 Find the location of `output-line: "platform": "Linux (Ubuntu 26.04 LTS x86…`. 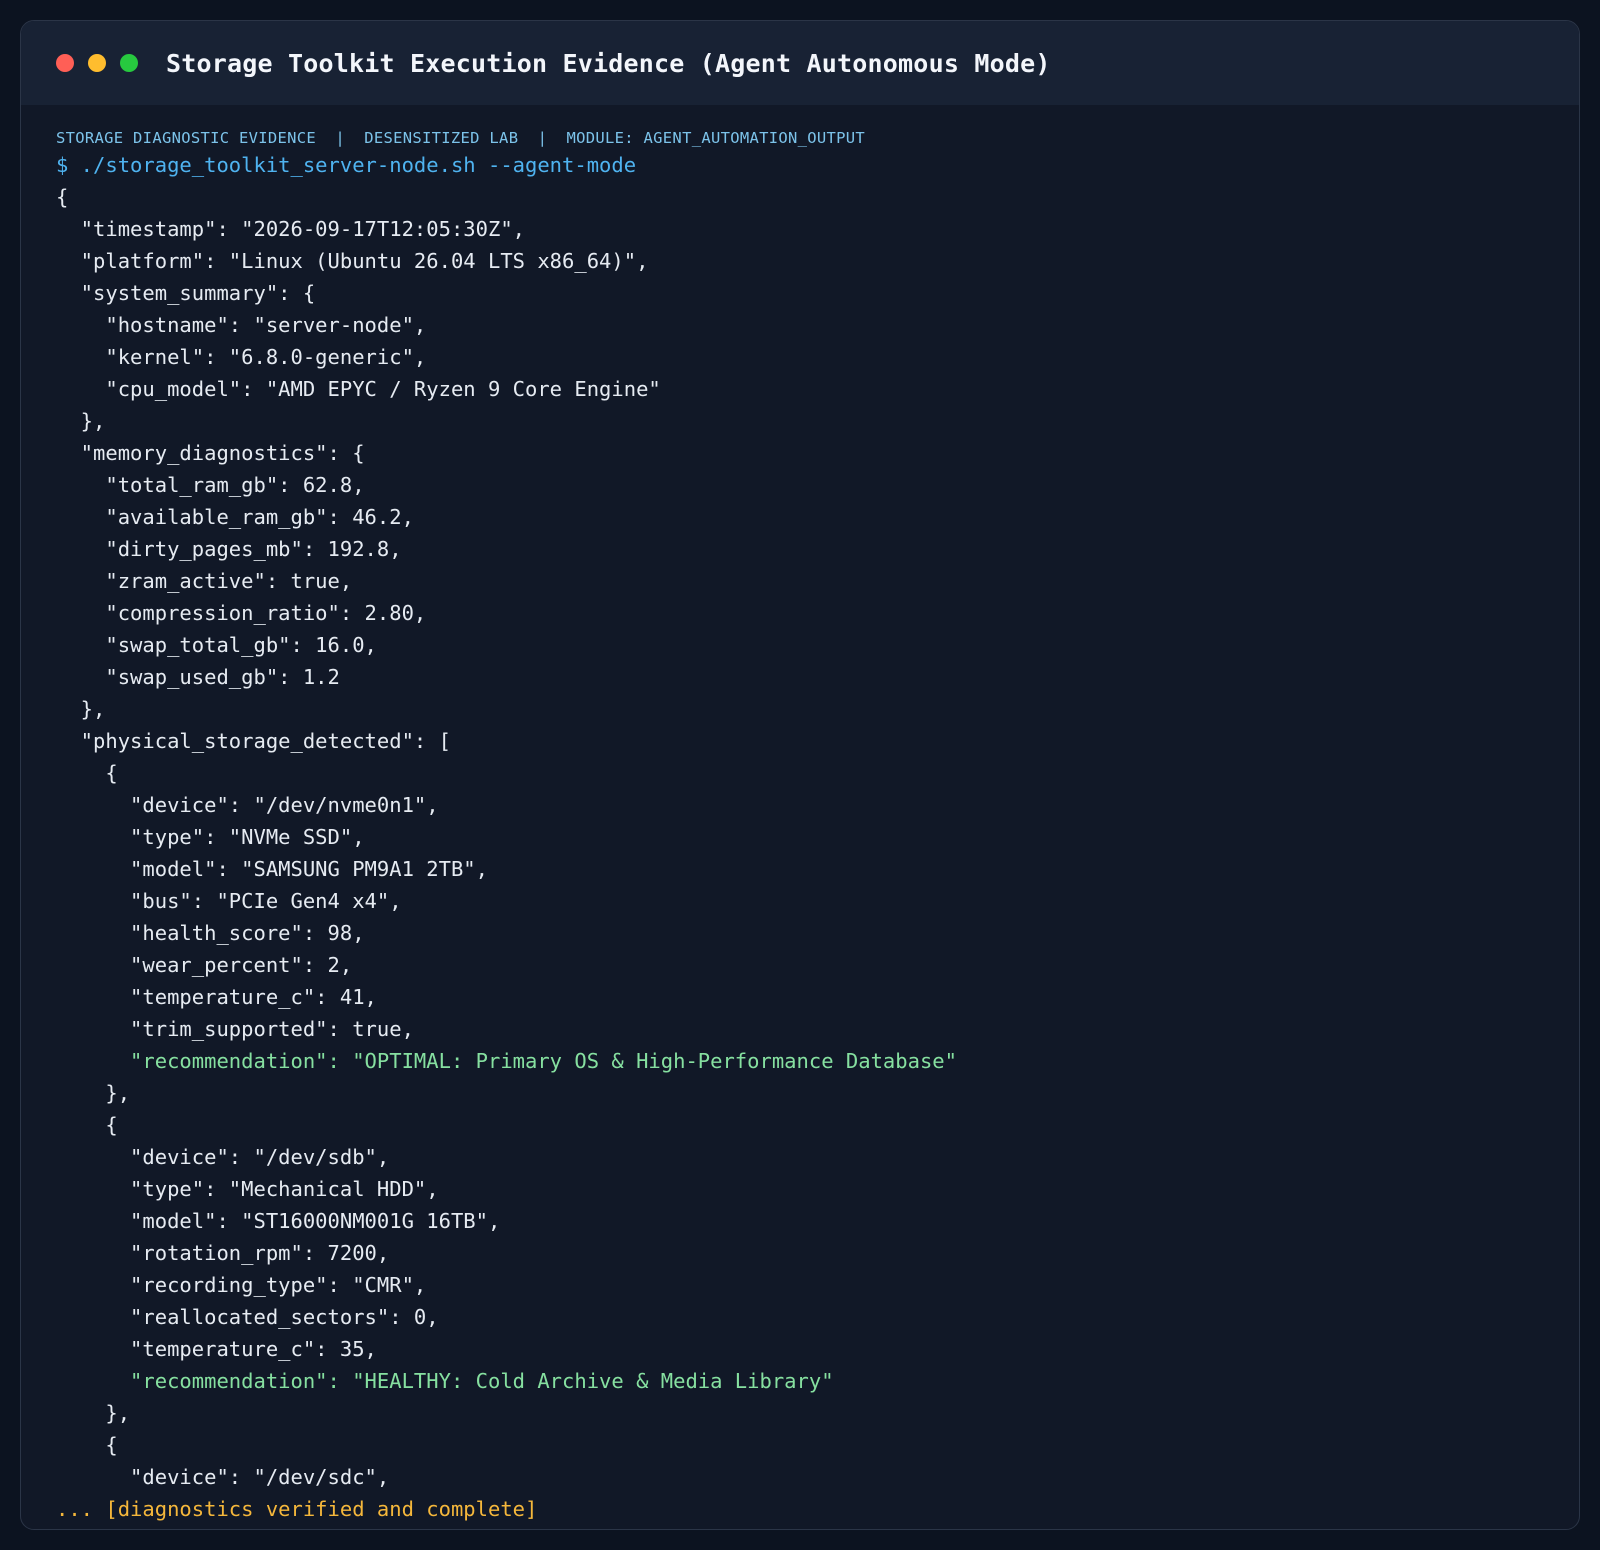

output-line: "platform": "Linux (Ubuntu 26.04 LTS x86… is located at coordinates (352, 261).